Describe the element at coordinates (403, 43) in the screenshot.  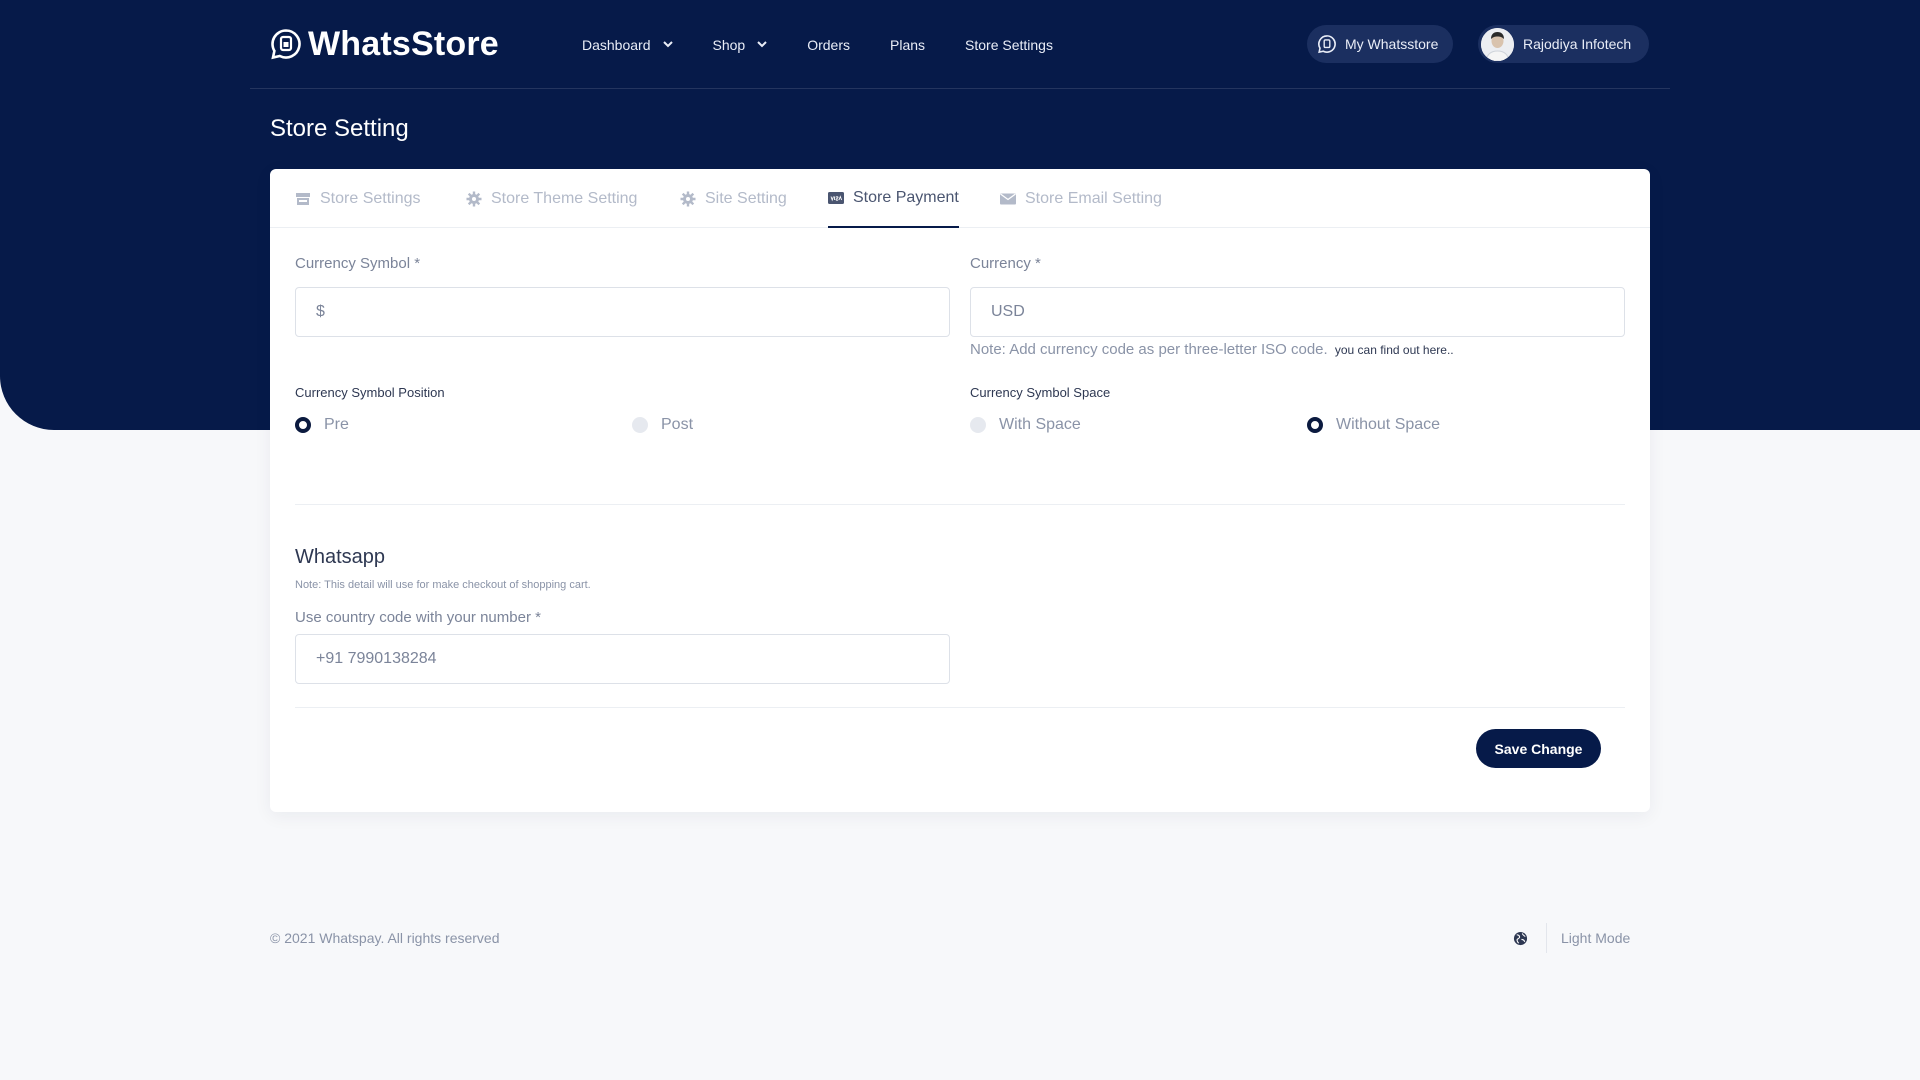
I see `brand-name: WhatsStore` at that location.